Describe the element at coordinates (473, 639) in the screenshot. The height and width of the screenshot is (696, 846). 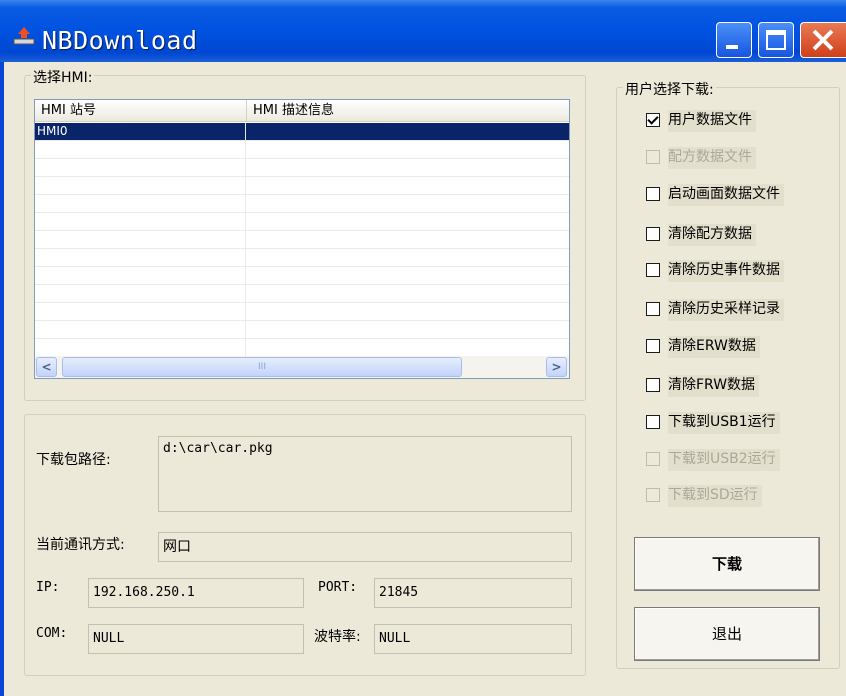
I see `baud-field: NULL` at that location.